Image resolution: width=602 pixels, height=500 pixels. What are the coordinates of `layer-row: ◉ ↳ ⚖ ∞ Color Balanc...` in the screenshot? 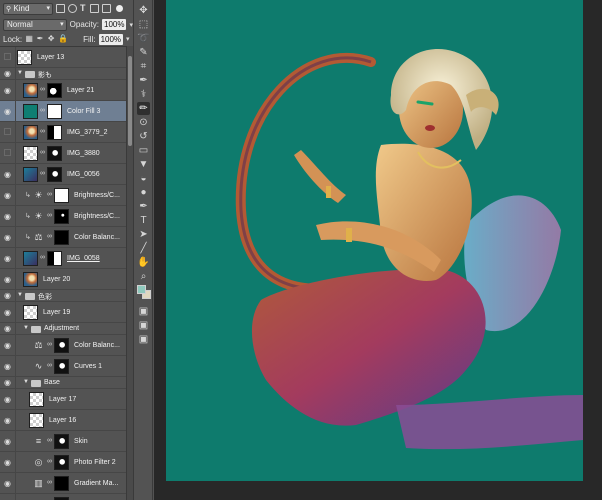 It's located at (63, 237).